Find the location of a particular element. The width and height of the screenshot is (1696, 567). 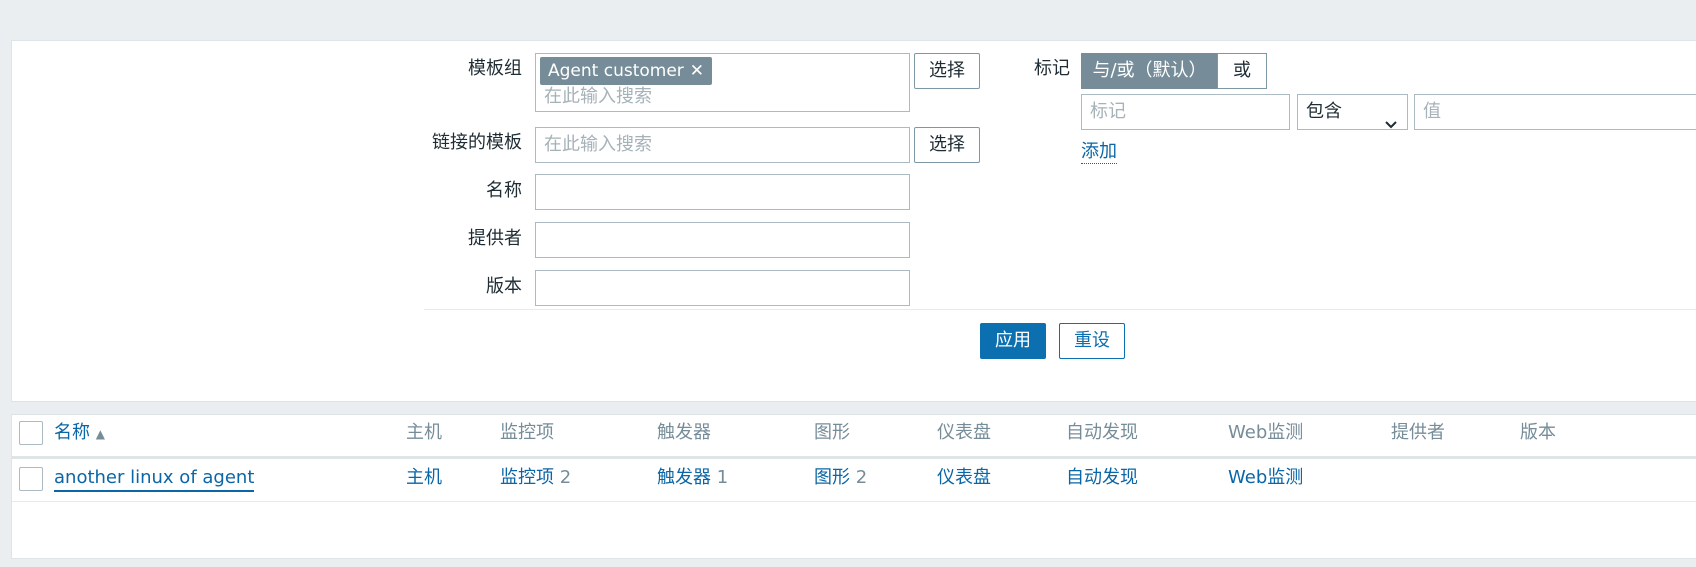

tags-label: 标记 is located at coordinates (1052, 68).